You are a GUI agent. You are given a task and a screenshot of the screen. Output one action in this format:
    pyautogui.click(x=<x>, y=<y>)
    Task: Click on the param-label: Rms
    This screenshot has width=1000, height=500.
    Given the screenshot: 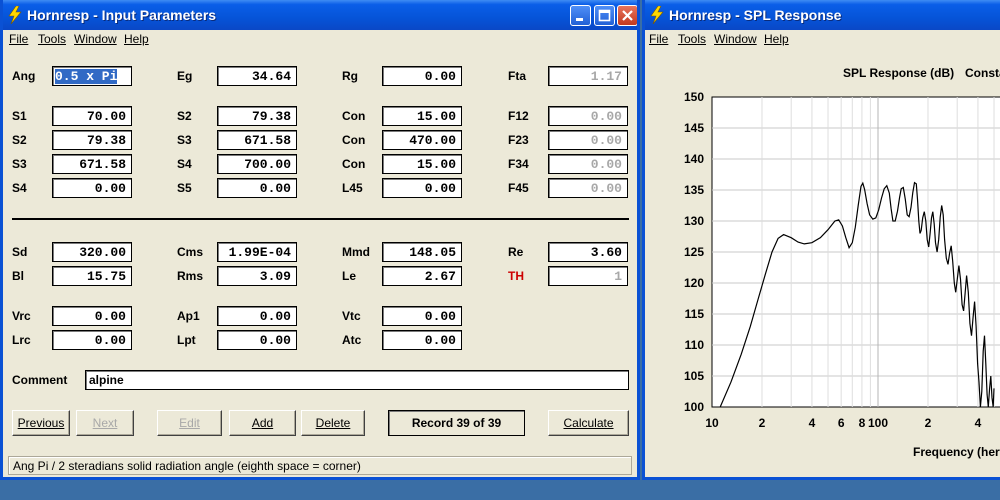 What is the action you would take?
    pyautogui.click(x=190, y=276)
    